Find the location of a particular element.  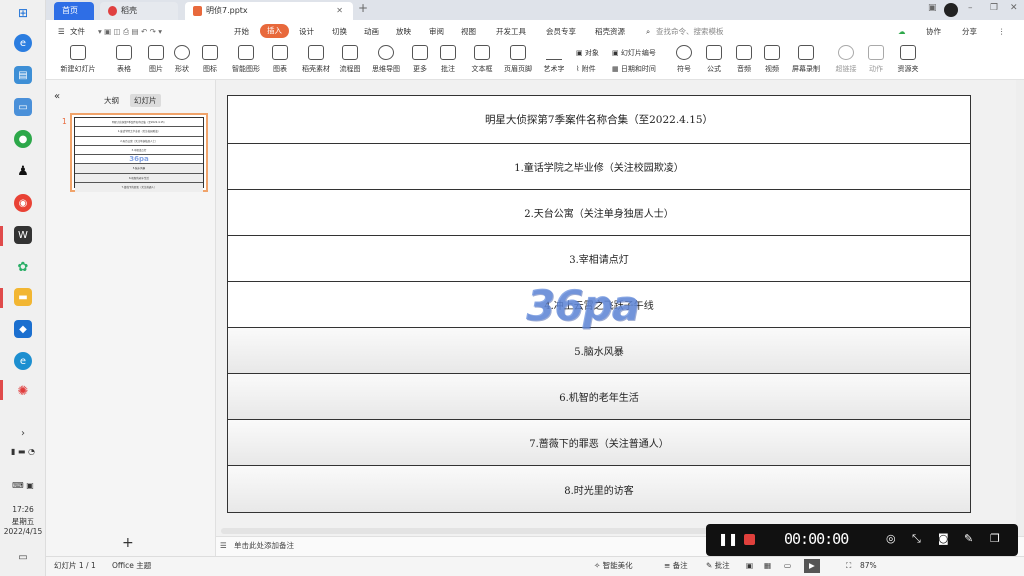

resource-folder-button: 资源夹 is located at coordinates (908, 61).